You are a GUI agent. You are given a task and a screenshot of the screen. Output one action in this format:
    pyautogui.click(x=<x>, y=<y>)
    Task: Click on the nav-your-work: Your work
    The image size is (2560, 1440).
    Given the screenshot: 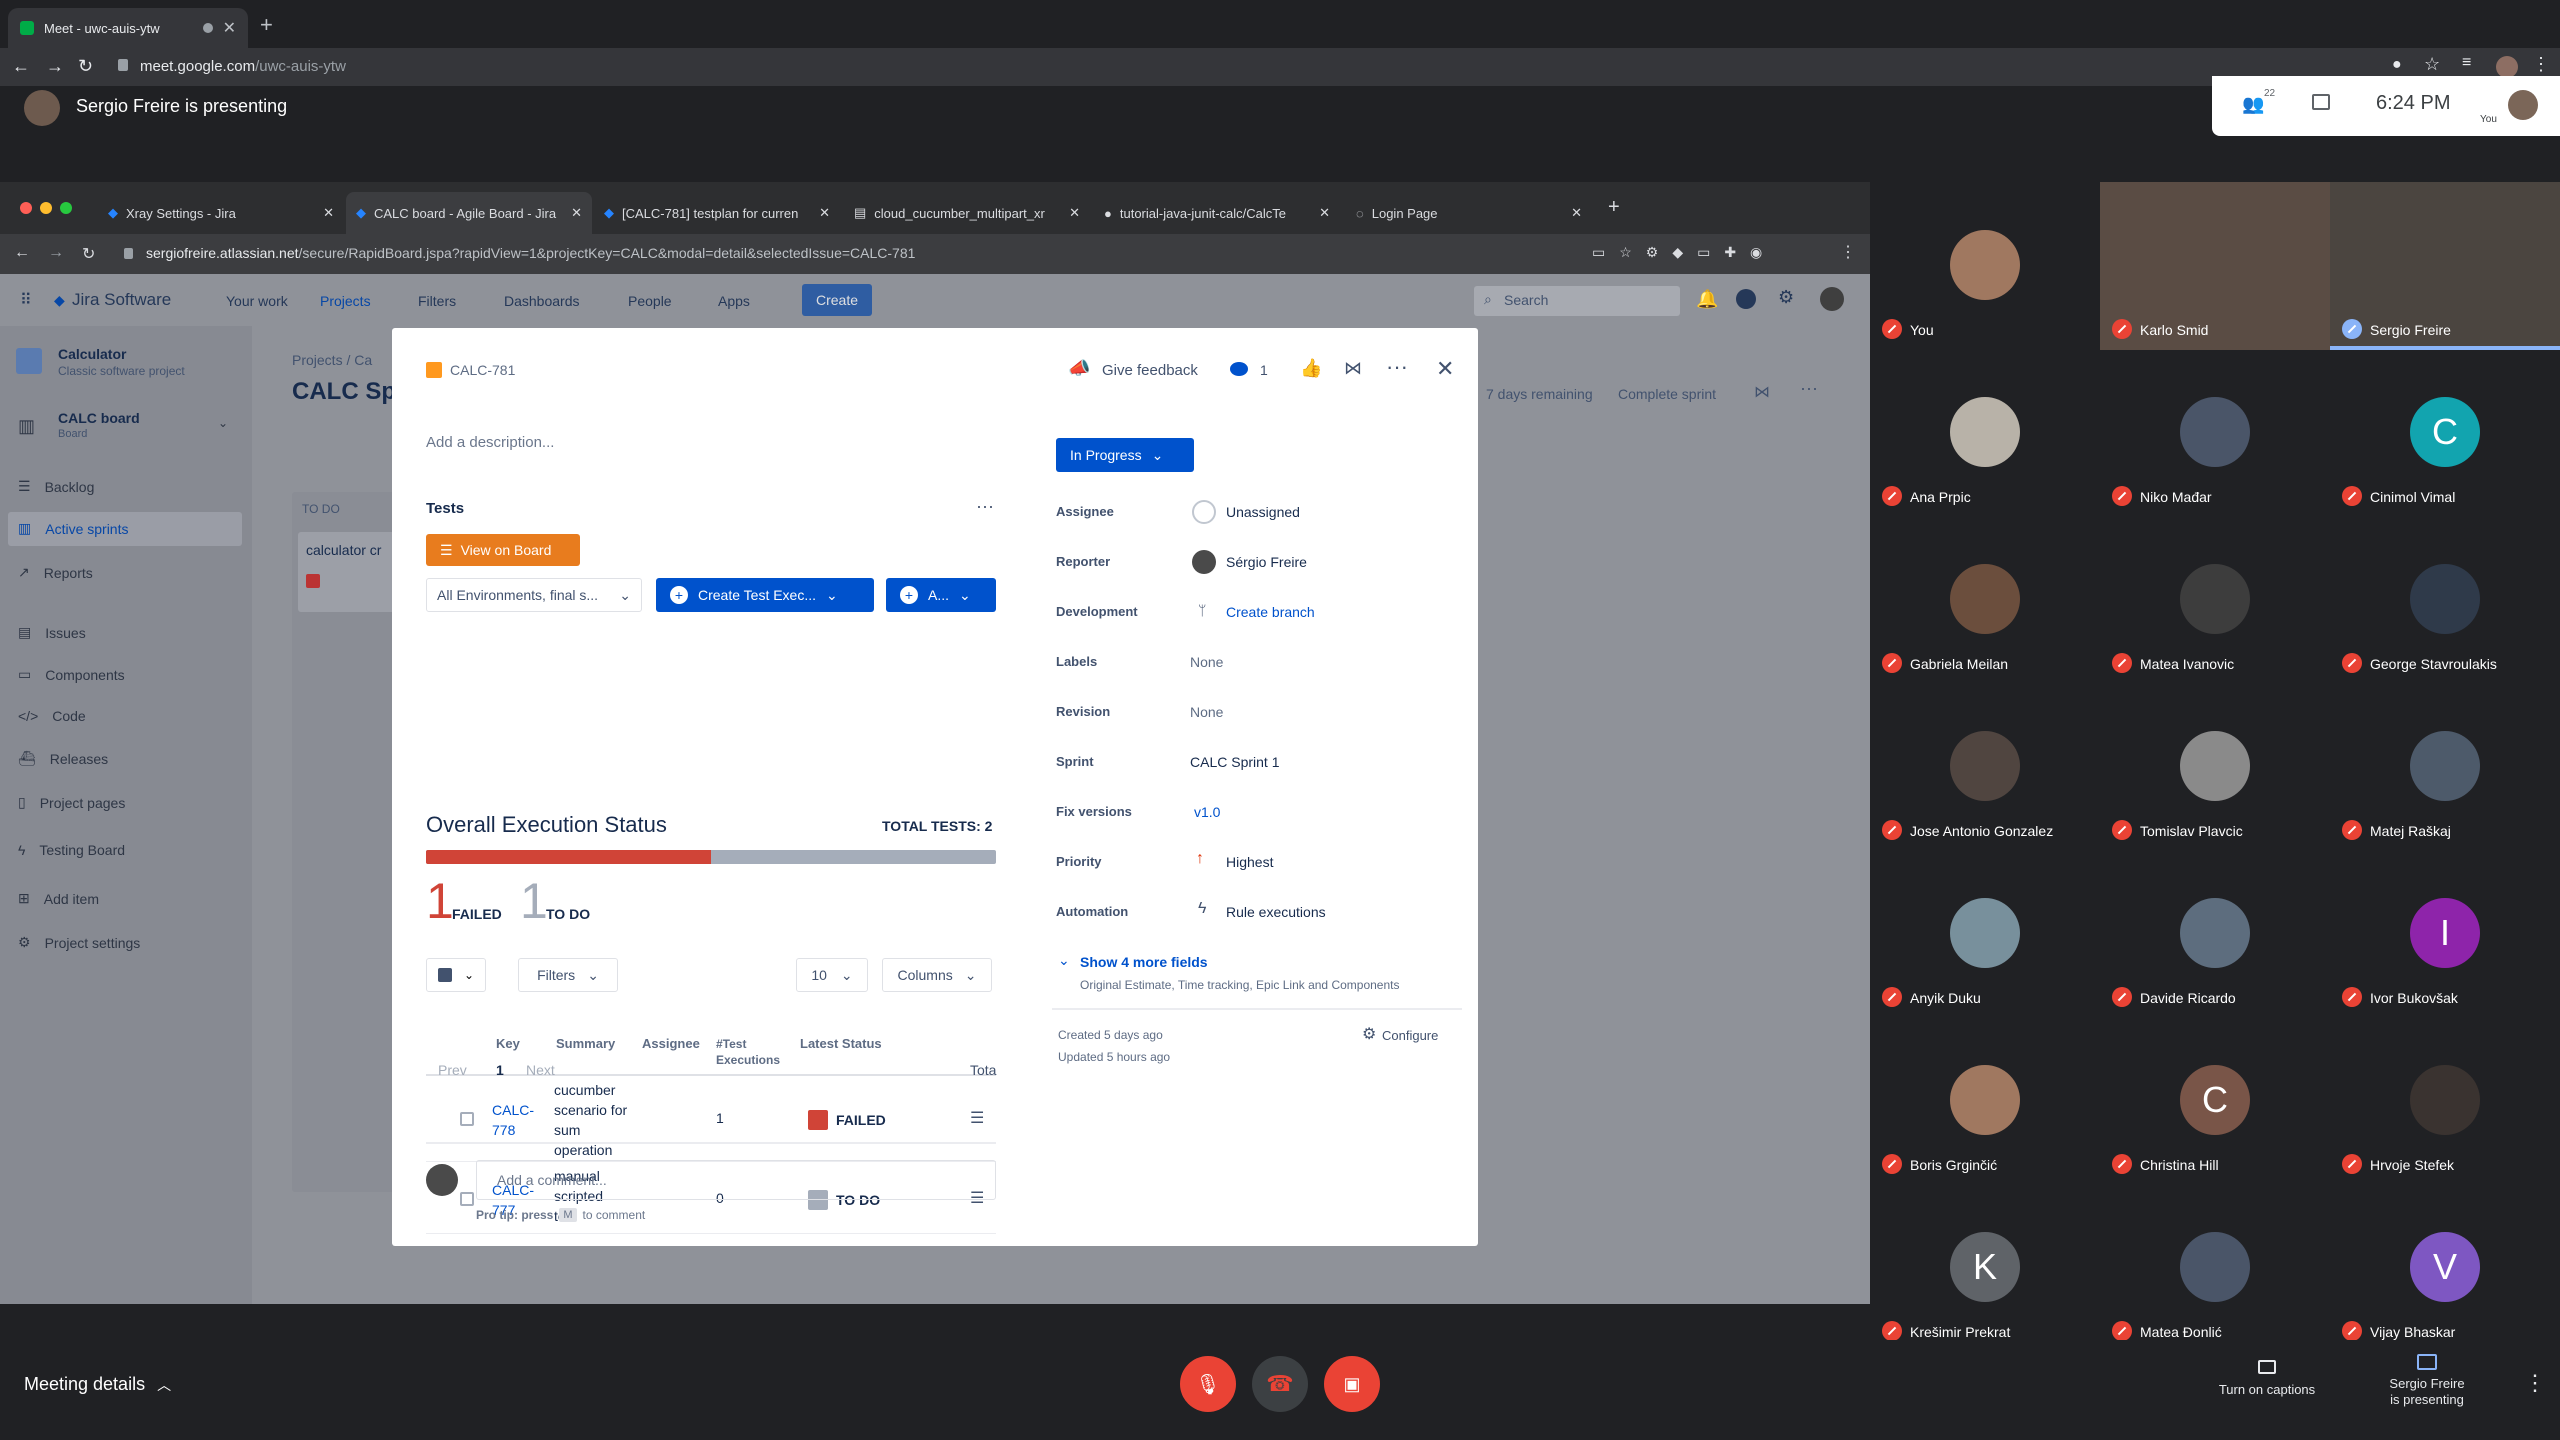 What is the action you would take?
    pyautogui.click(x=257, y=301)
    